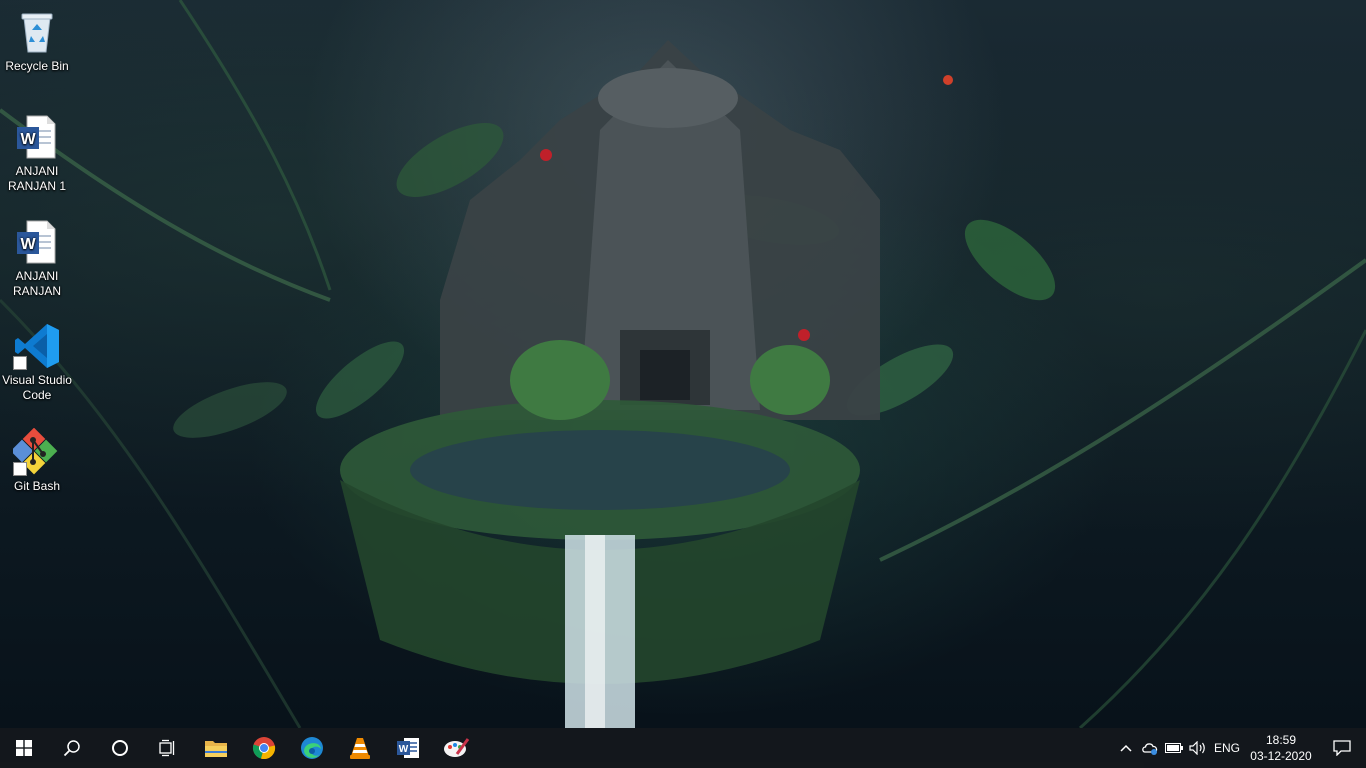  I want to click on task-view-button, so click(168, 748).